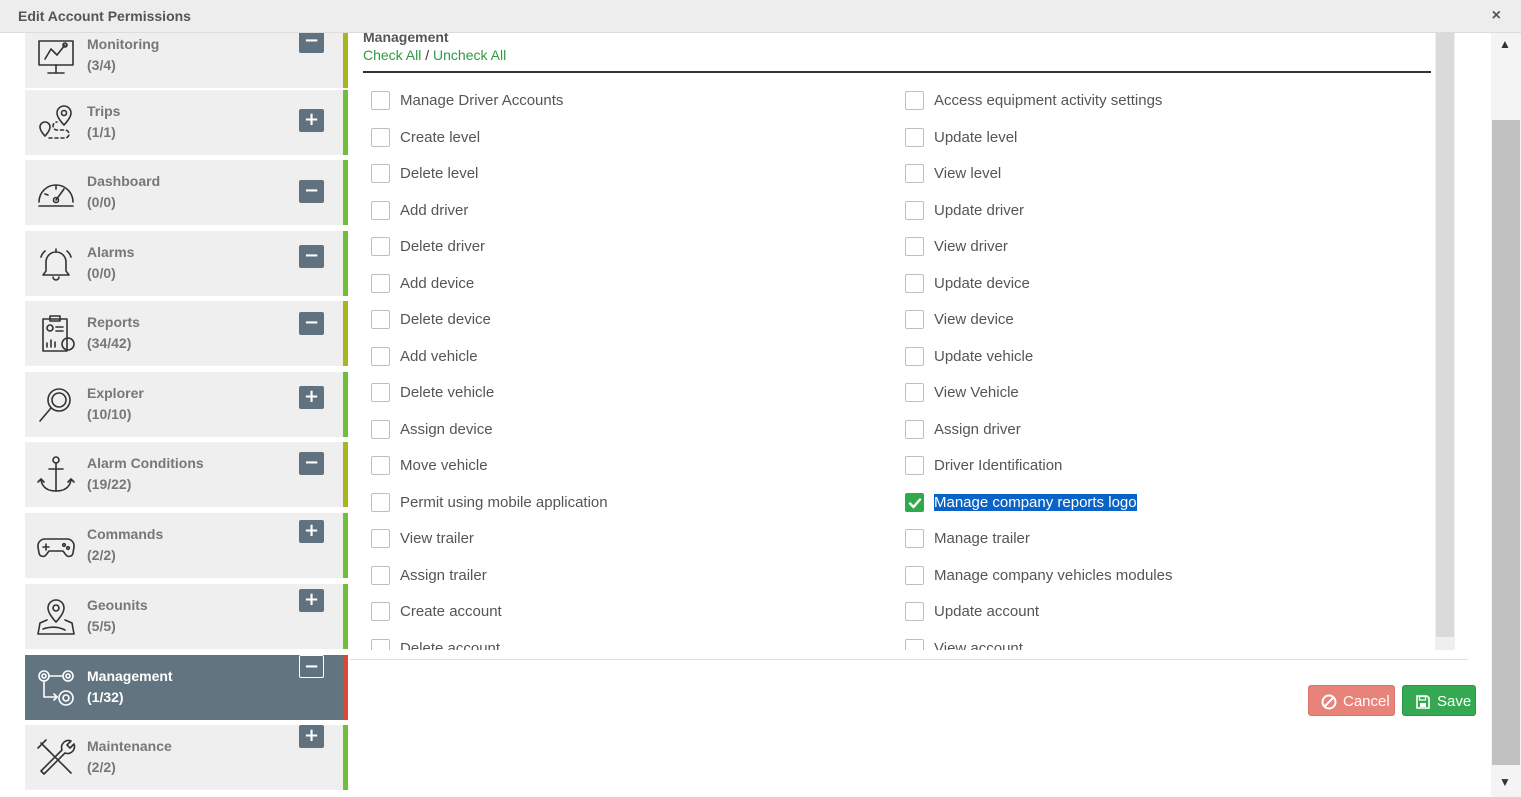 The image size is (1521, 797). I want to click on permission-row: Driver Identification, so click(1137, 466).